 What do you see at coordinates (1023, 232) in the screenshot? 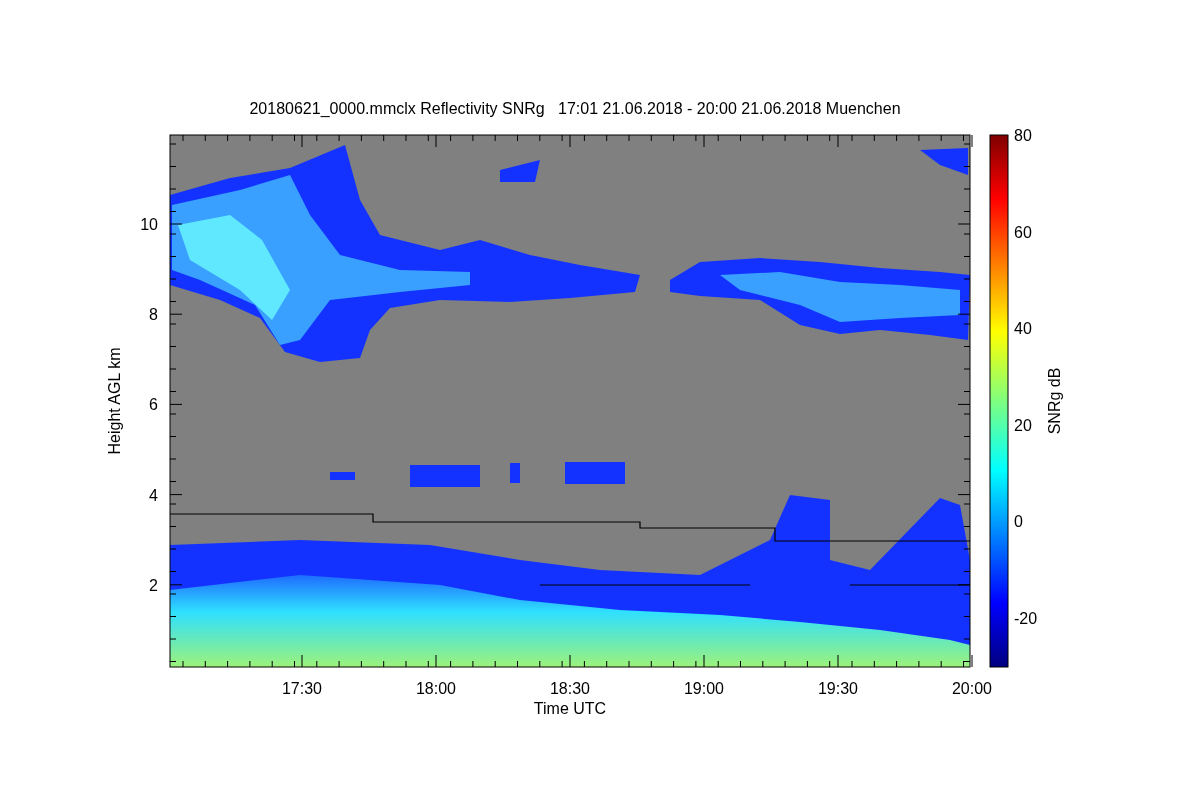
I see `colorbar-tick-label: 60` at bounding box center [1023, 232].